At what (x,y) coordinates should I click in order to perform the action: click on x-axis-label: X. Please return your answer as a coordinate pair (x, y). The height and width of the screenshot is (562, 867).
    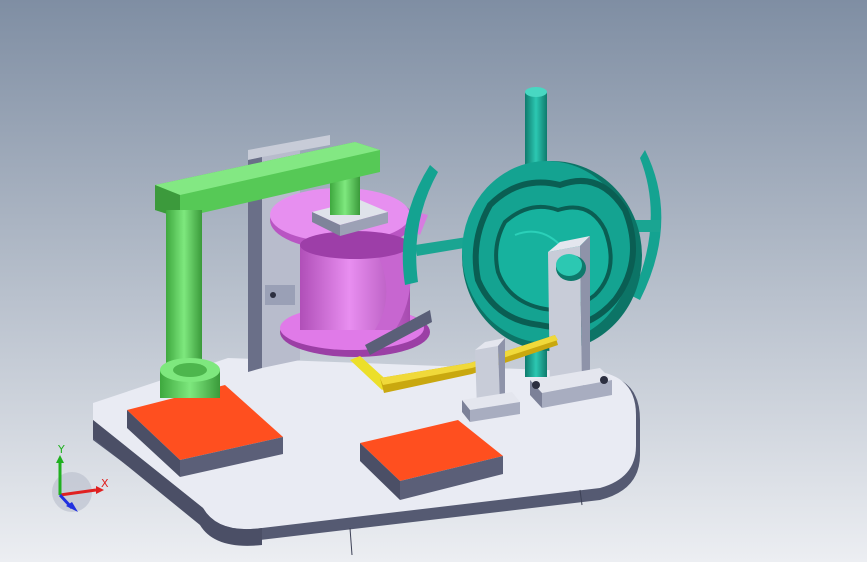
    Looking at the image, I should click on (105, 483).